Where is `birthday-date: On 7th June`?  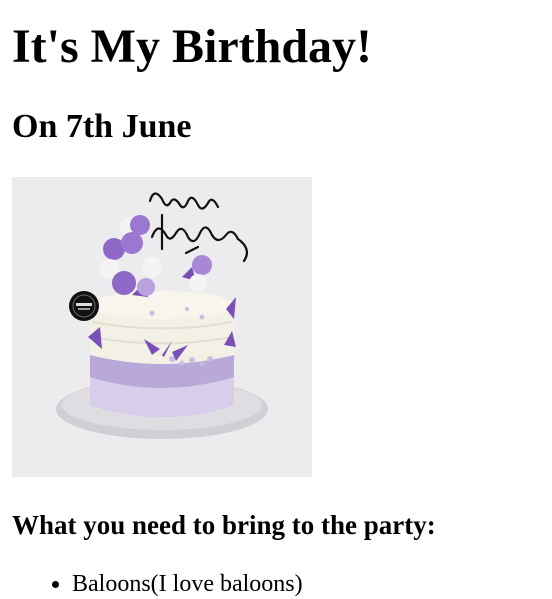
birthday-date: On 7th June is located at coordinates (102, 126).